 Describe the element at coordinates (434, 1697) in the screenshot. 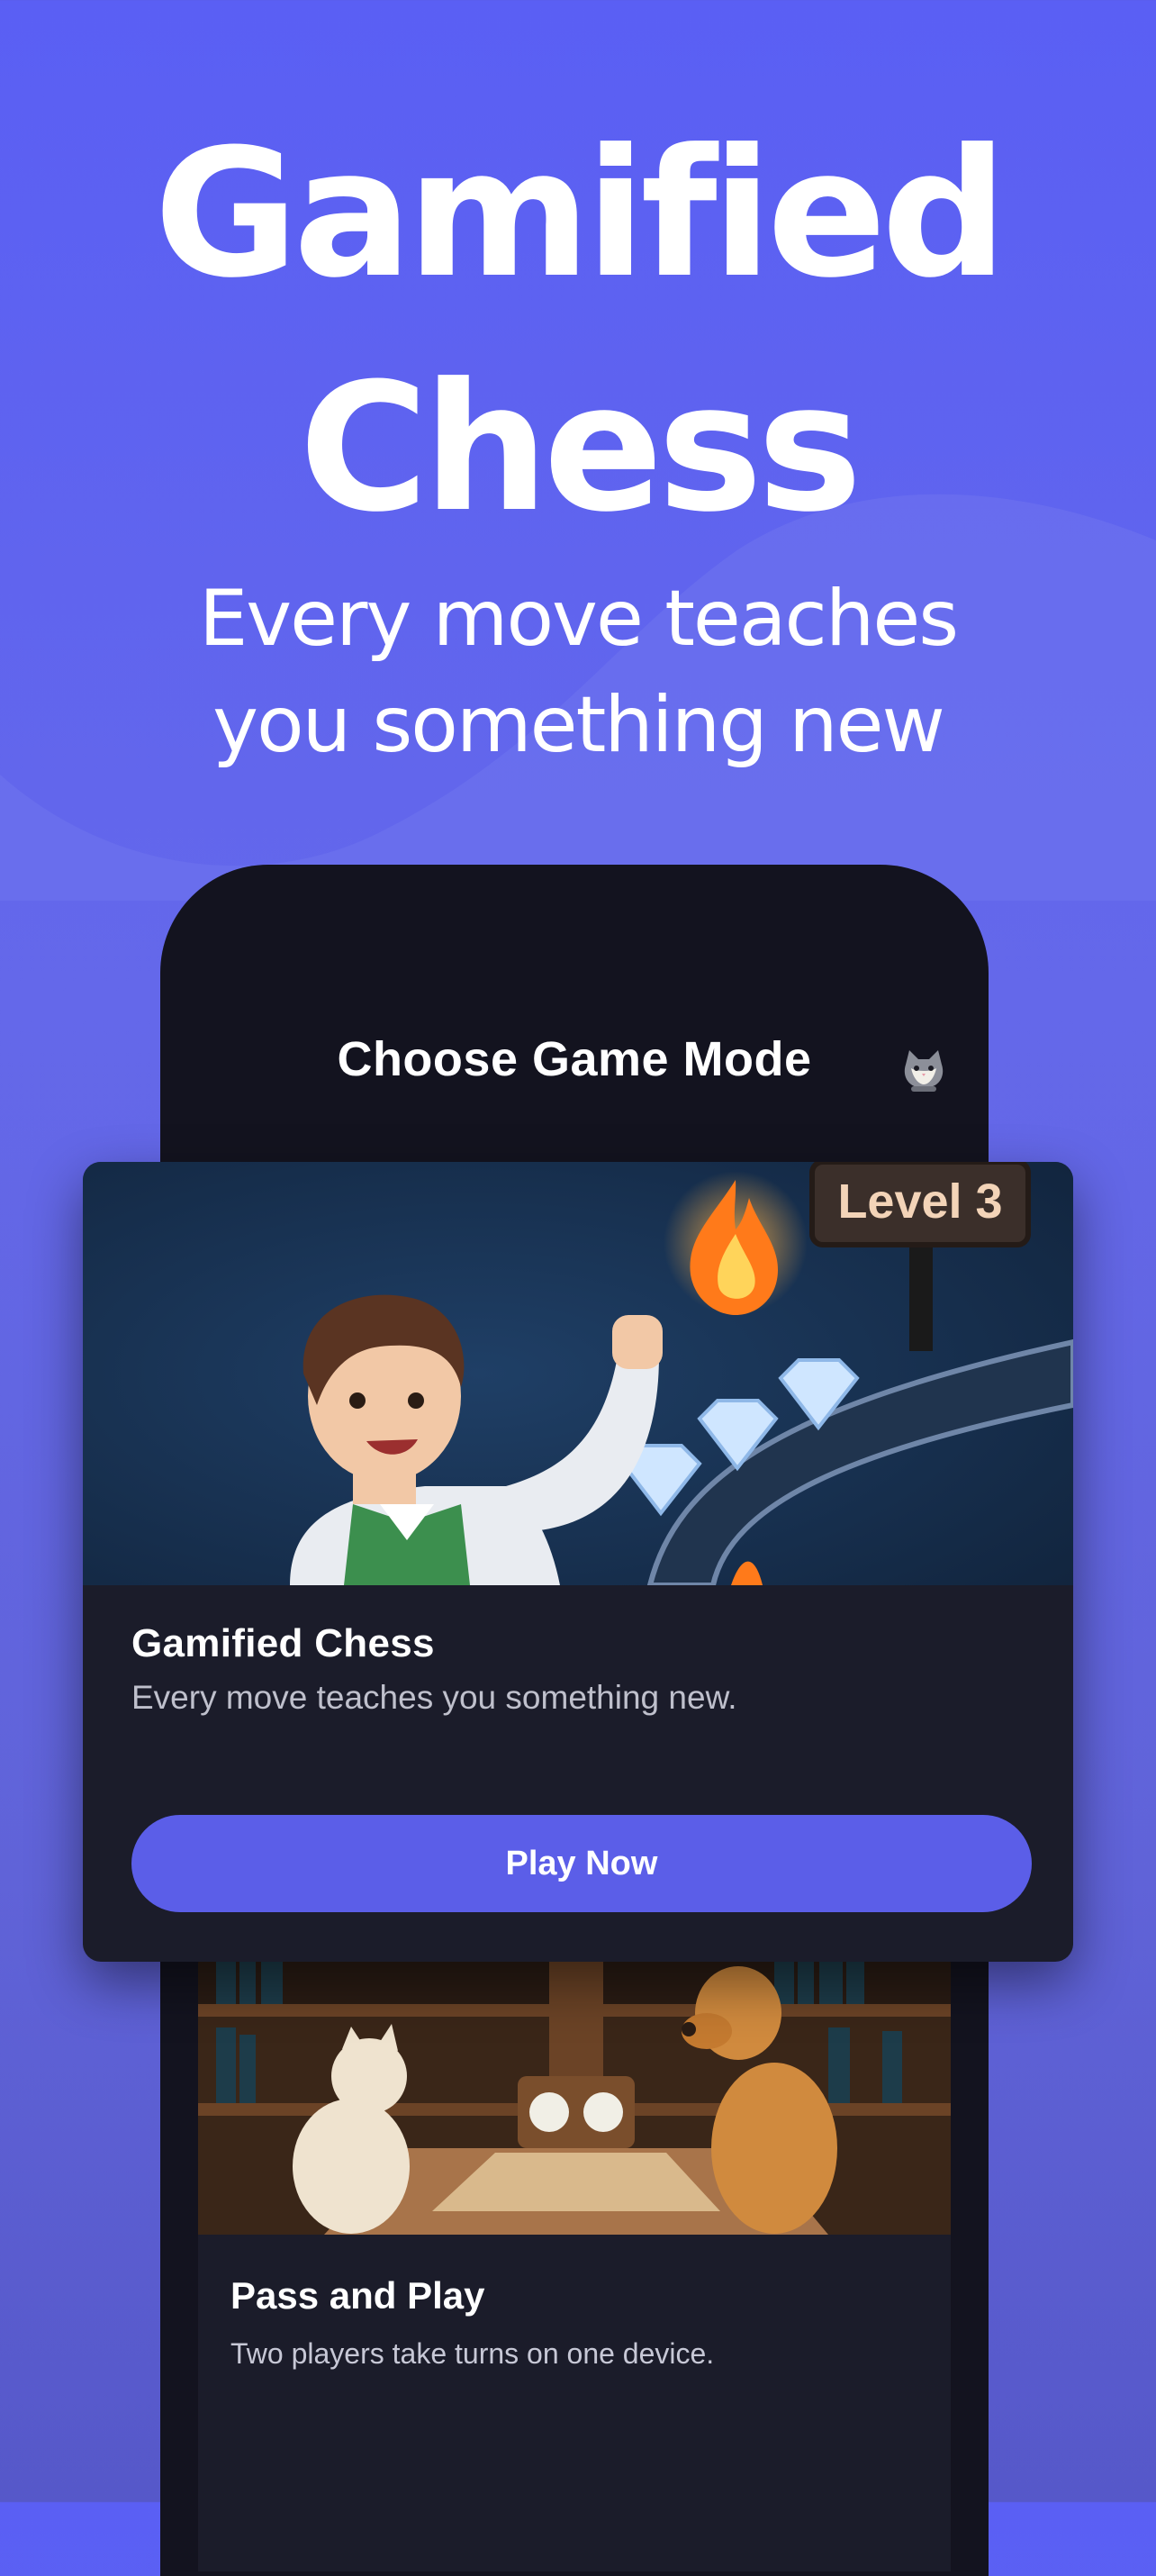

I see `gamified-chess-description: Every move teaches you something new.` at that location.